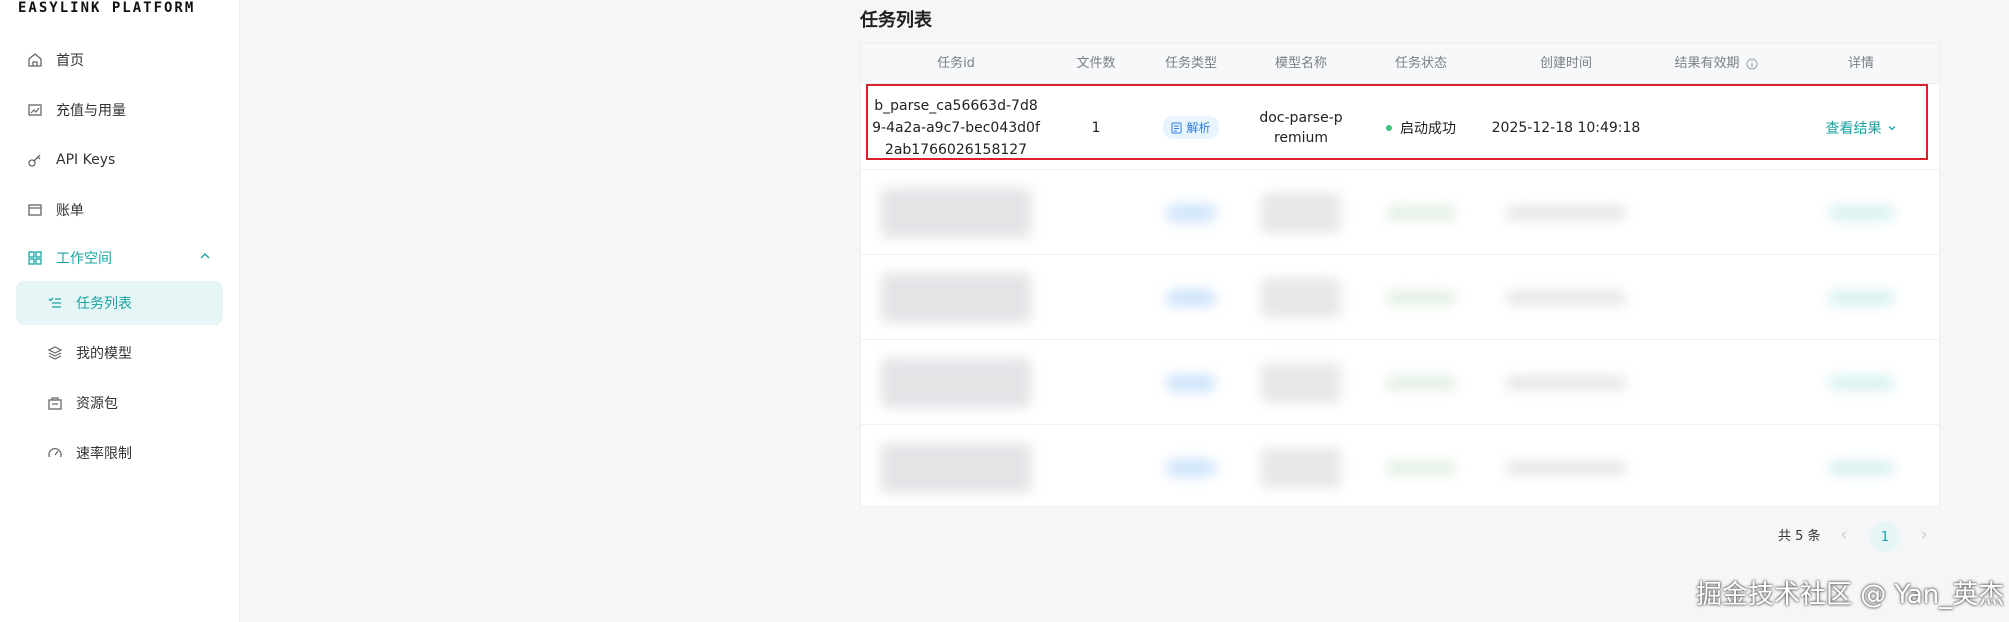  Describe the element at coordinates (35, 160) in the screenshot. I see `key-icon` at that location.